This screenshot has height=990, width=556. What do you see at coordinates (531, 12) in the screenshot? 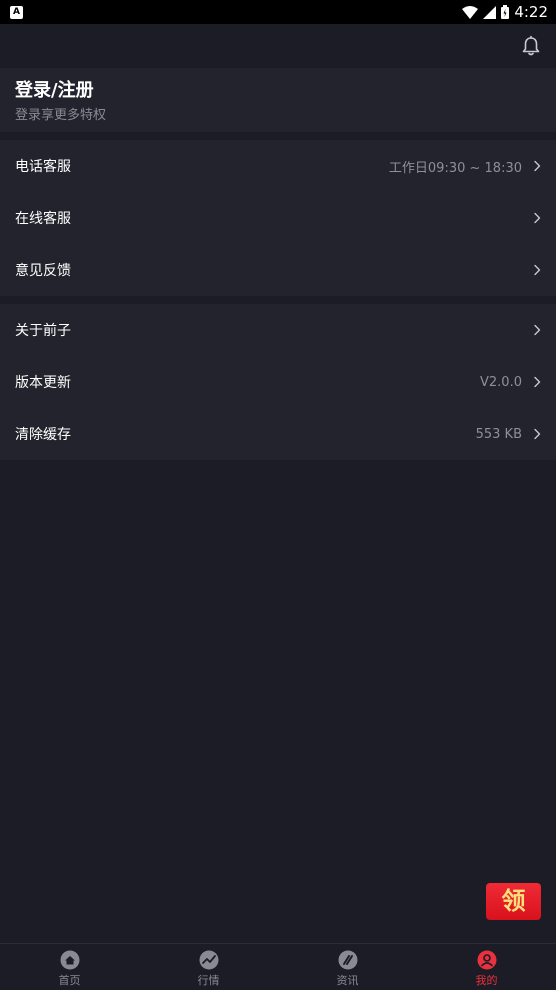
I see `status-time: 4:22` at bounding box center [531, 12].